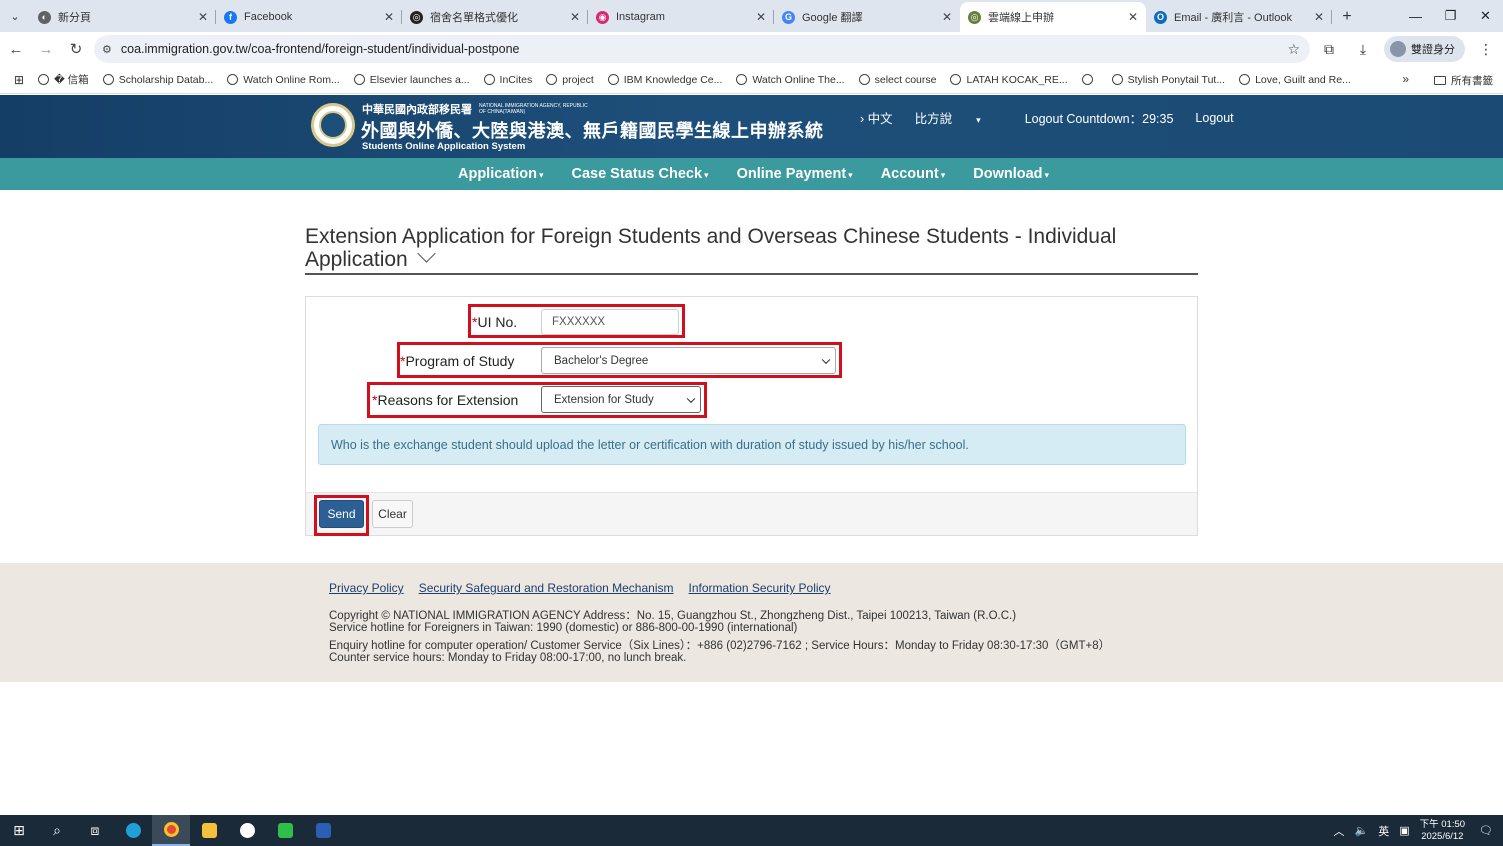 This screenshot has width=1503, height=846. Describe the element at coordinates (867, 17) in the screenshot. I see `browser-tab: G Google 翻譯 ✕` at that location.